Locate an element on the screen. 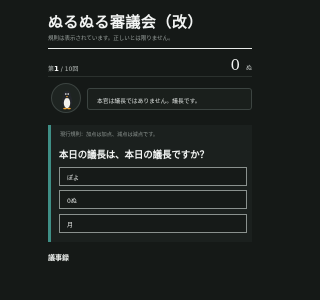 The width and height of the screenshot is (320, 300). status-divider is located at coordinates (150, 76).